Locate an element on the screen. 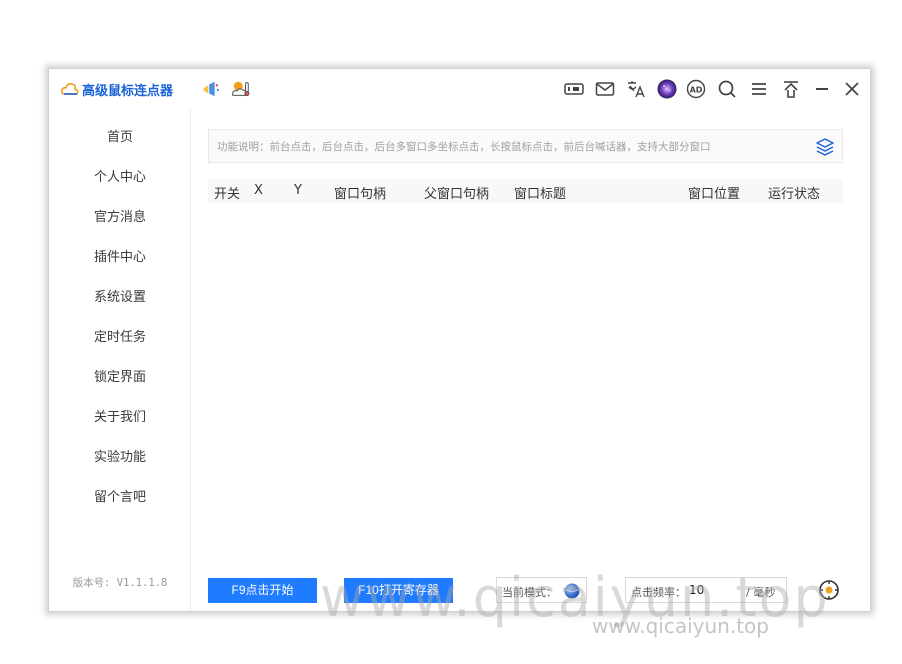 This screenshot has width=902, height=664. app-title: 高级鼠标连点器 is located at coordinates (128, 91).